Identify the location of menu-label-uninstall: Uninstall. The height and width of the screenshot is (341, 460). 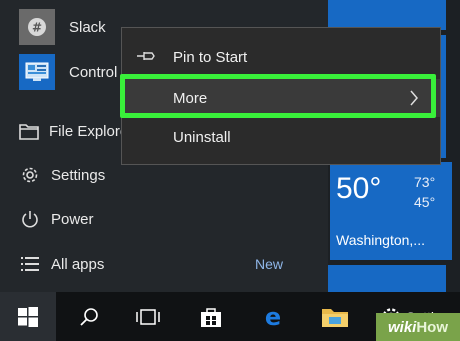
(202, 137).